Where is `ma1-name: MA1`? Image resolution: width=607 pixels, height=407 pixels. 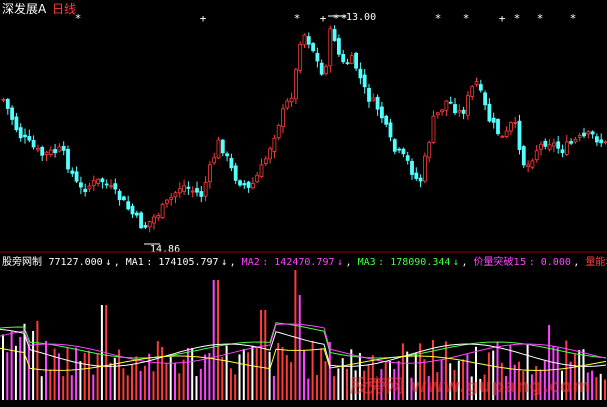
ma1-name: MA1 is located at coordinates (135, 262).